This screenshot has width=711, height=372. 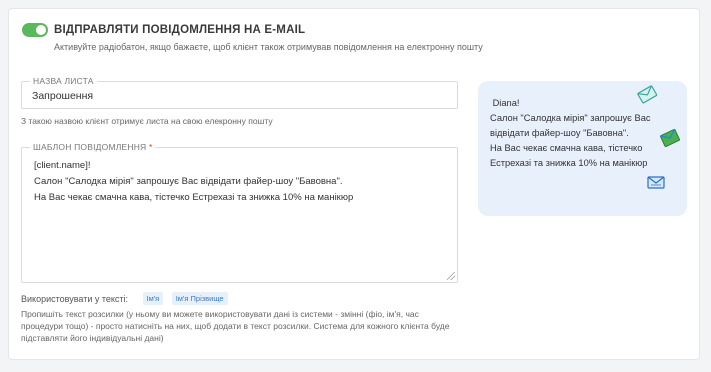 What do you see at coordinates (35, 30) in the screenshot?
I see `email-toggle` at bounding box center [35, 30].